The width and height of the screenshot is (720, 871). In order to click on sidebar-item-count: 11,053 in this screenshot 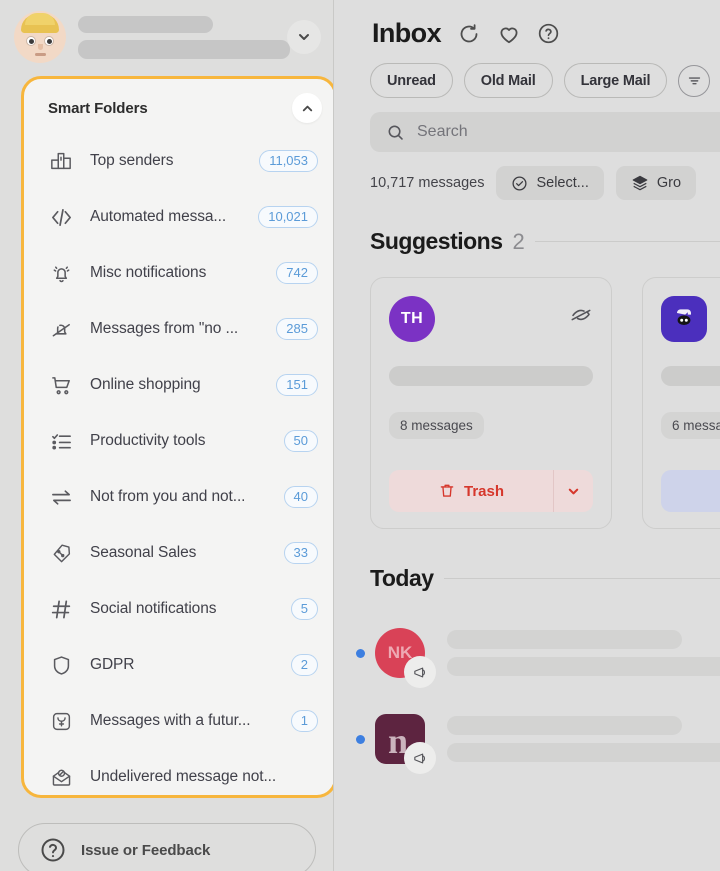, I will do `click(288, 161)`.